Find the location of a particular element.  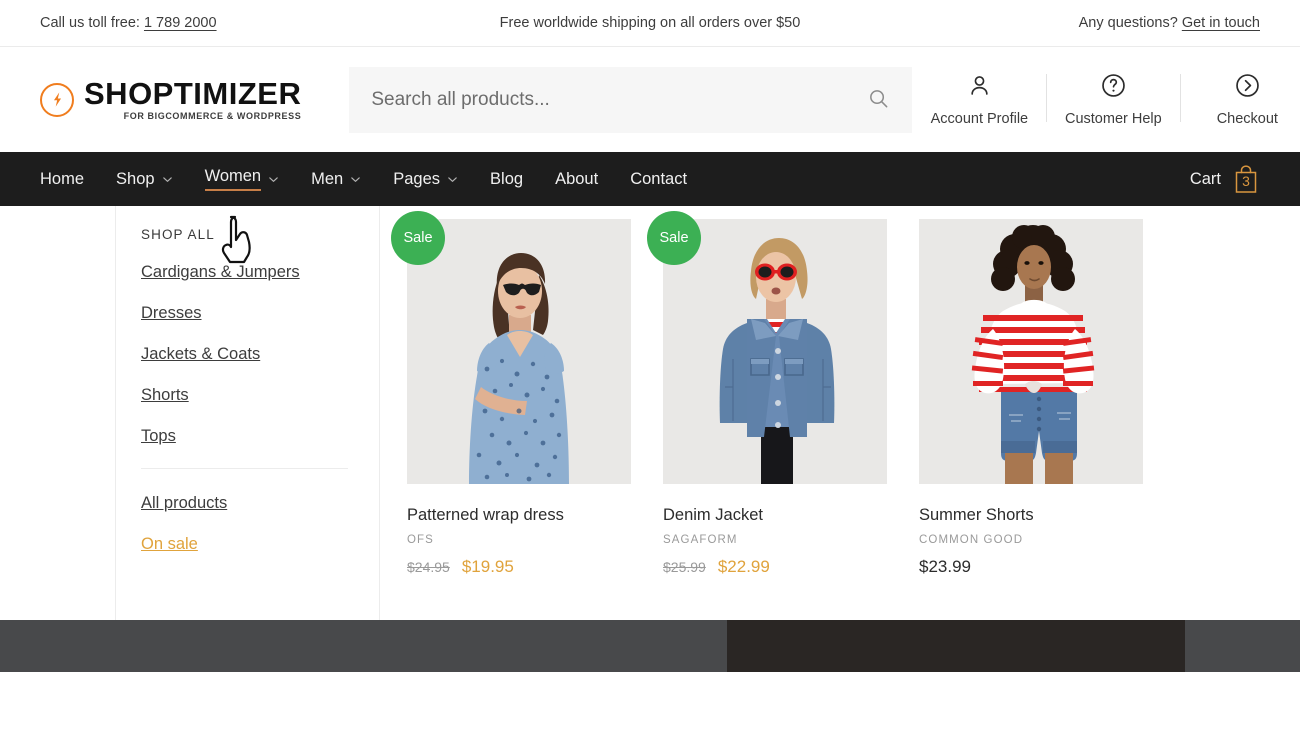

nav-item-home: Home is located at coordinates (70, 179).